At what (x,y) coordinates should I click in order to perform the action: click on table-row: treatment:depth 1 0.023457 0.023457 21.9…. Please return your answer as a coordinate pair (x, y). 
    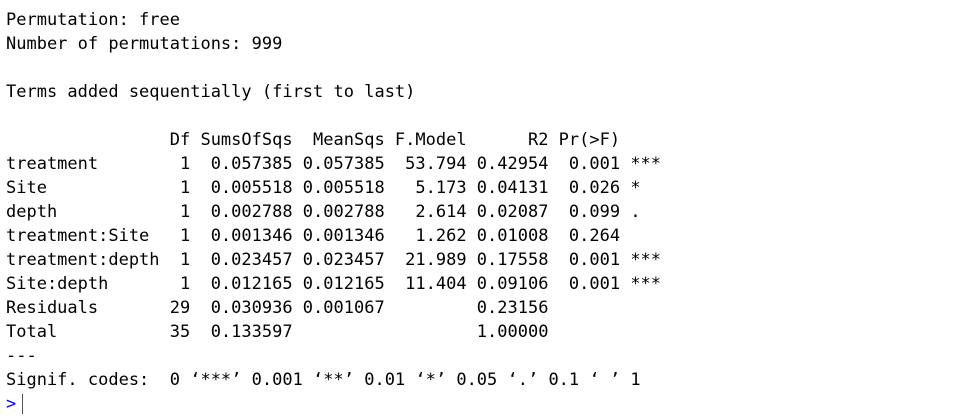
    Looking at the image, I should click on (334, 260).